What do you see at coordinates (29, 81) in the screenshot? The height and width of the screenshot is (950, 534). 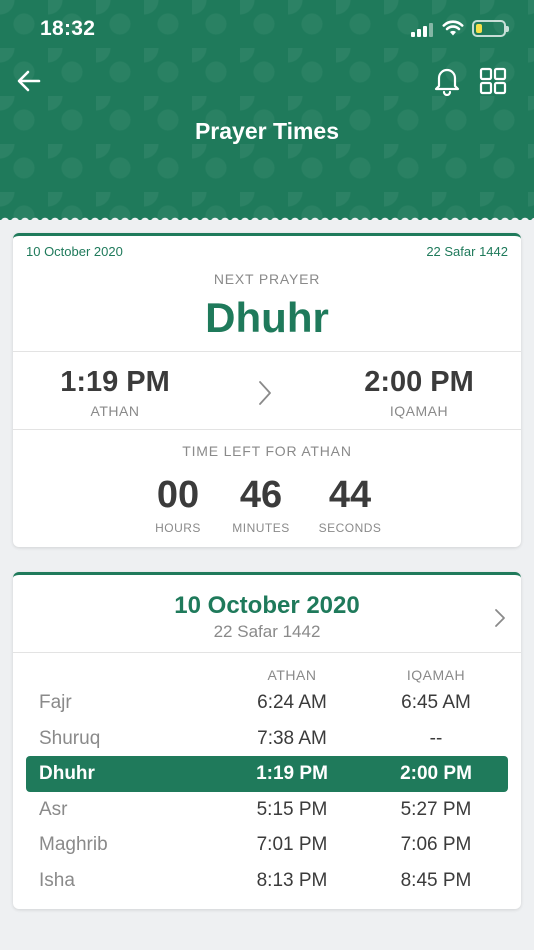 I see `back-arrow-icon` at bounding box center [29, 81].